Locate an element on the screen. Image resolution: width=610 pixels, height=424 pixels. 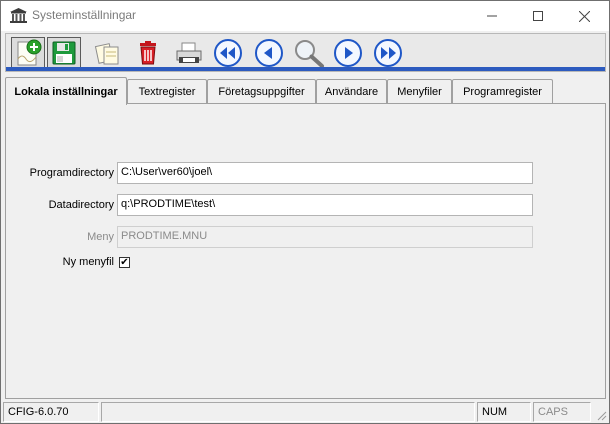
delete-icon is located at coordinates (148, 53).